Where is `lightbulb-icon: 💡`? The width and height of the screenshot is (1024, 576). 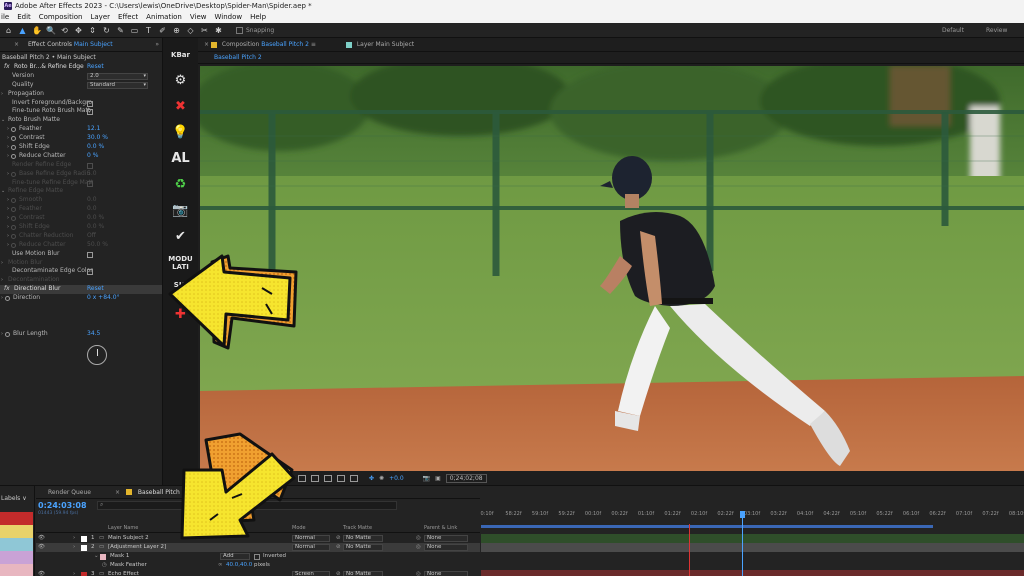
lightbulb-icon: 💡 is located at coordinates (181, 133).